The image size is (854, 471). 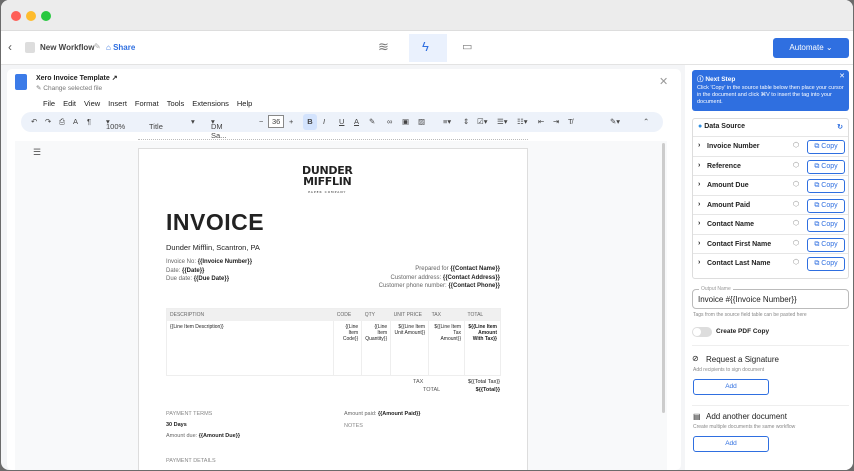 I want to click on line-spacing-icon: ⇕, so click(x=466, y=121).